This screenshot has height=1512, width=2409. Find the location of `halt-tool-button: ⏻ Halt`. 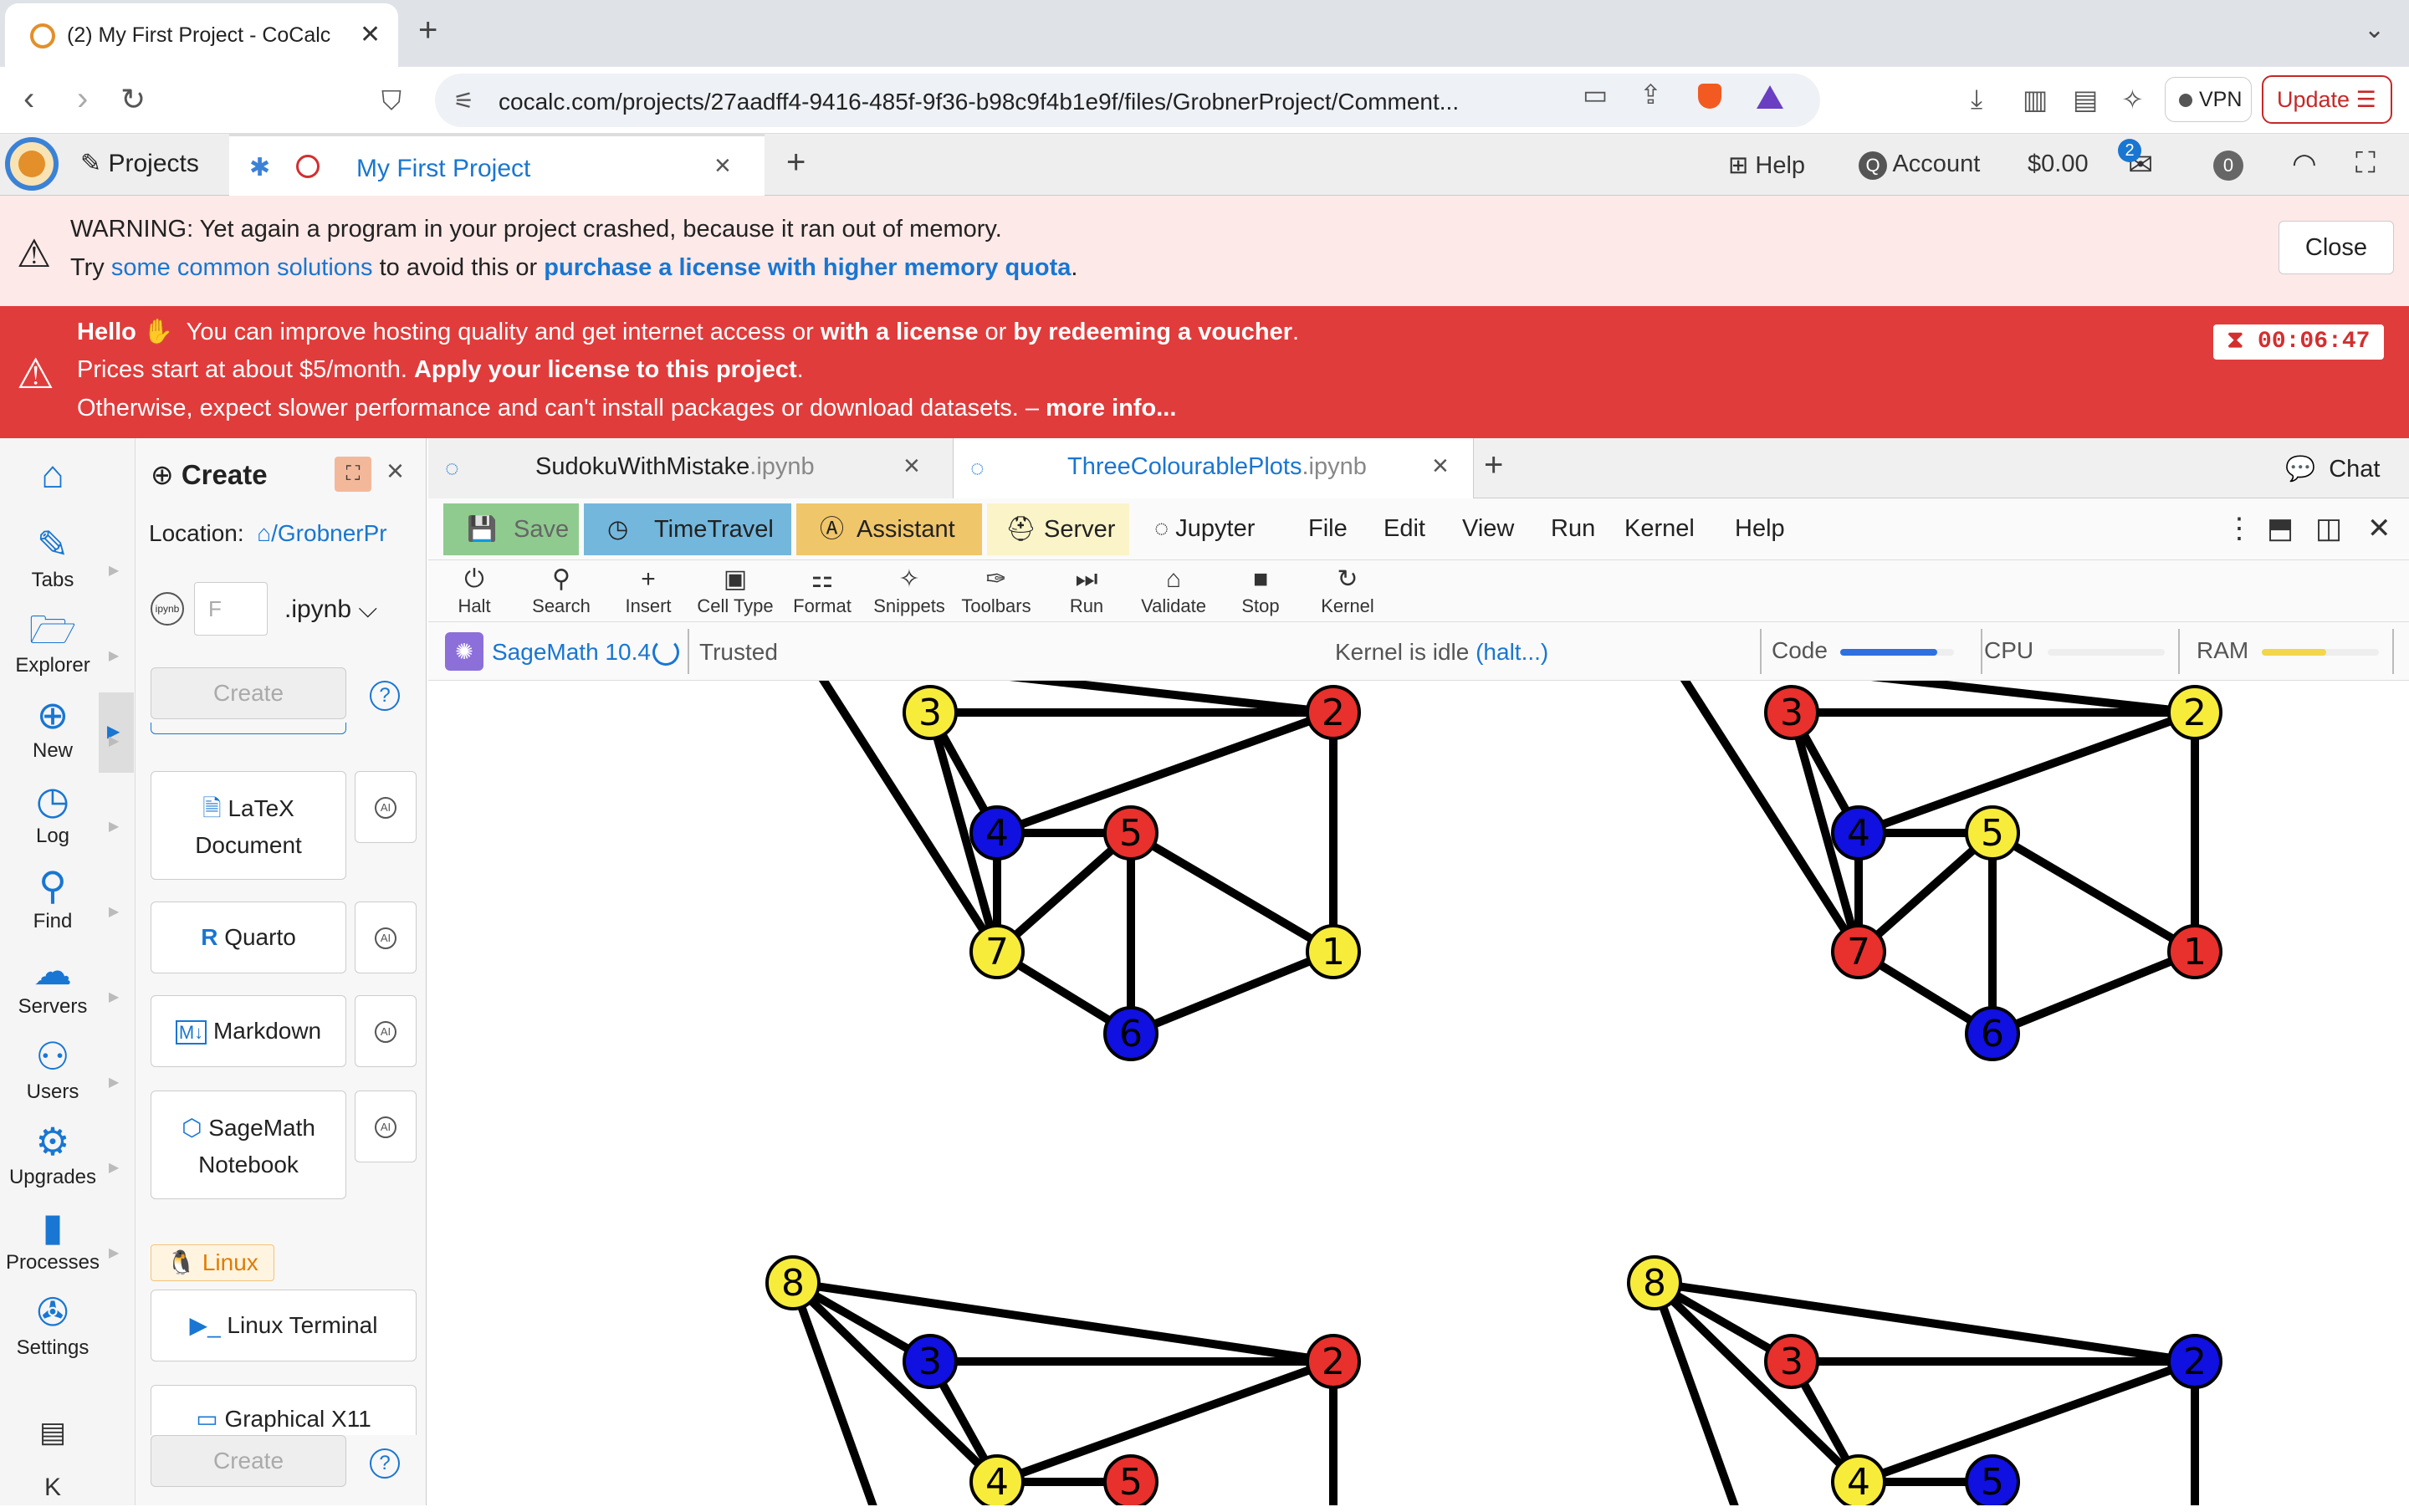

halt-tool-button: ⏻ Halt is located at coordinates (474, 590).